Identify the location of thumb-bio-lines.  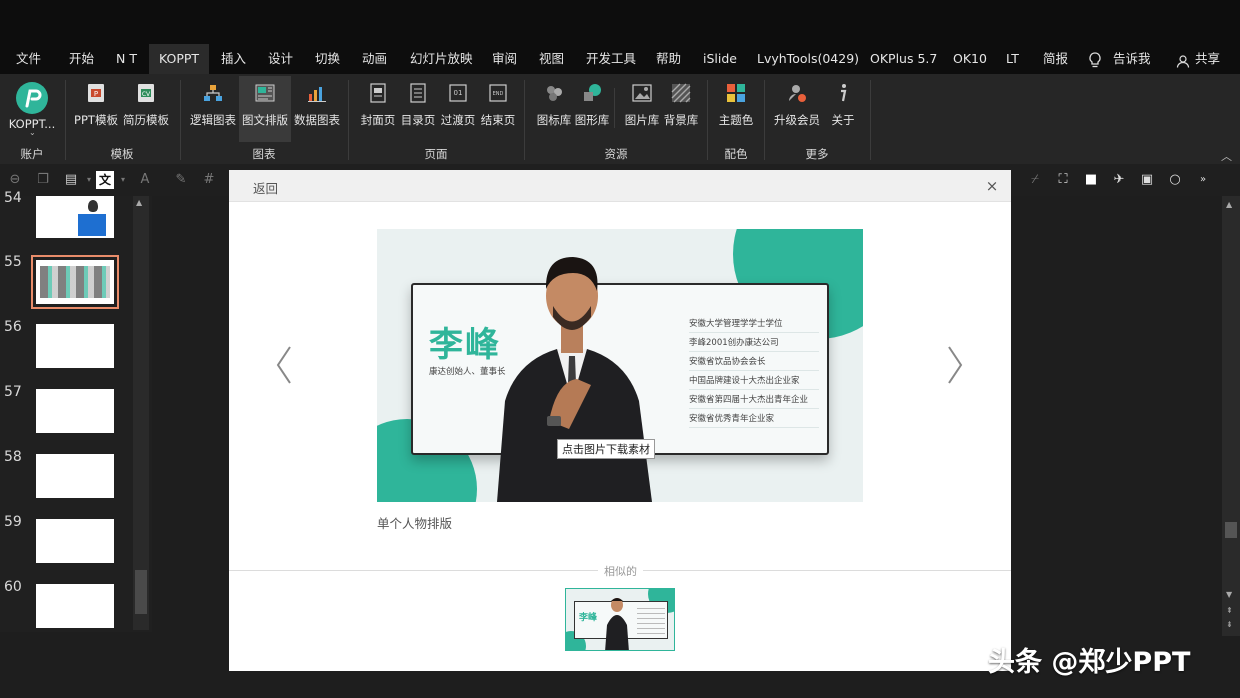
(651, 621).